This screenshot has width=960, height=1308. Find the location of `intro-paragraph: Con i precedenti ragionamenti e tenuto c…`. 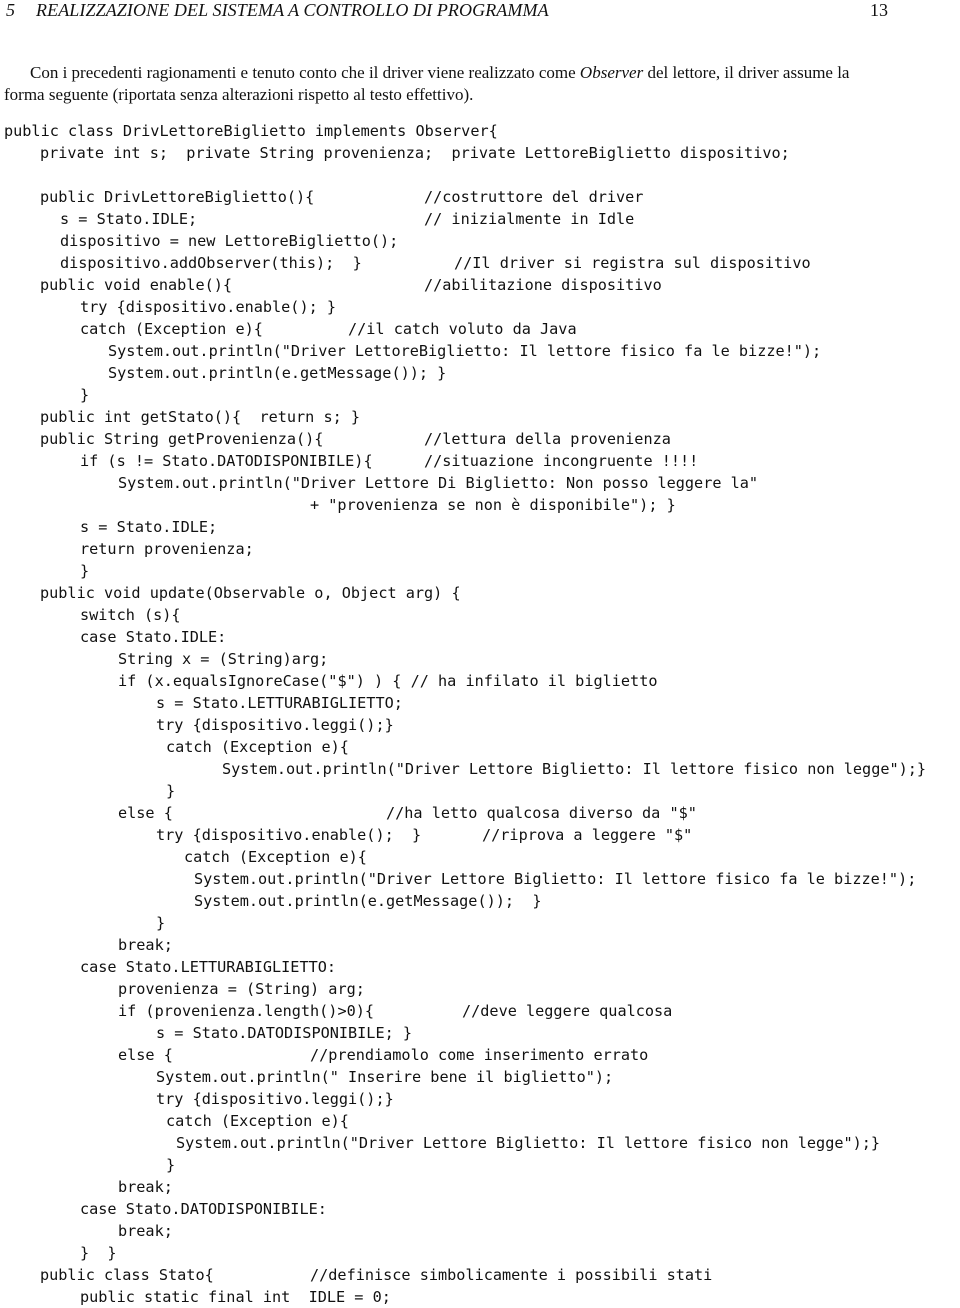

intro-paragraph: Con i precedenti ragionamenti e tenuto c… is located at coordinates (449, 84).